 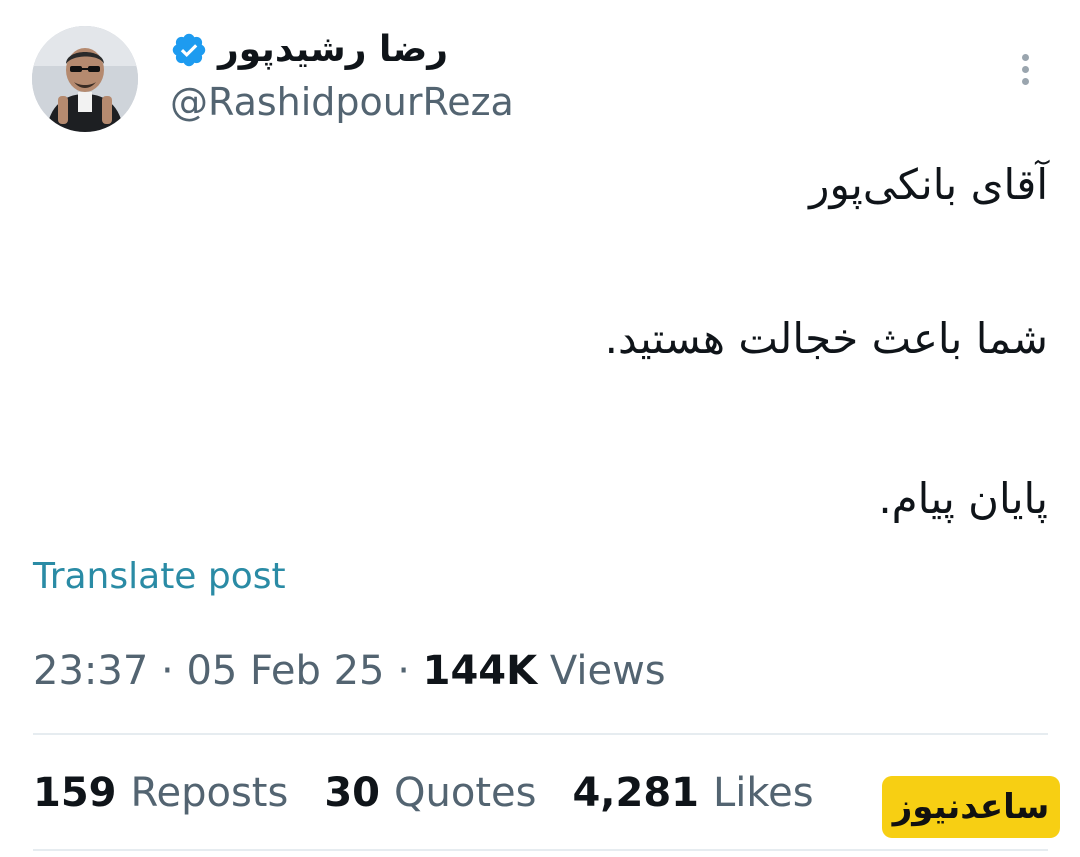 I want to click on post-date: 05 Feb 25, so click(x=285, y=671).